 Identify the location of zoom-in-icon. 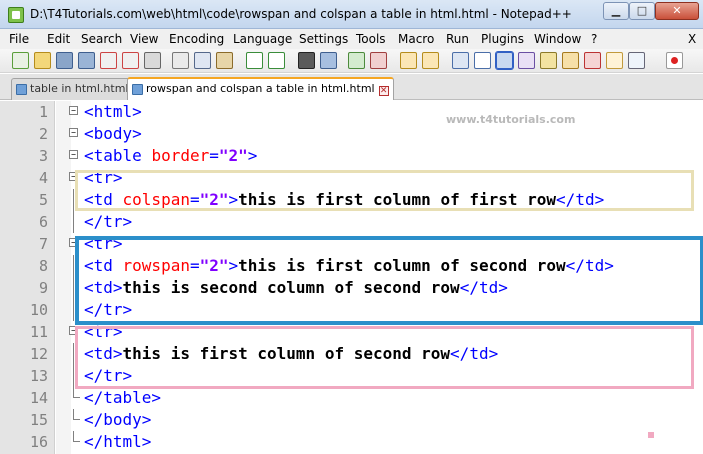
(356, 60).